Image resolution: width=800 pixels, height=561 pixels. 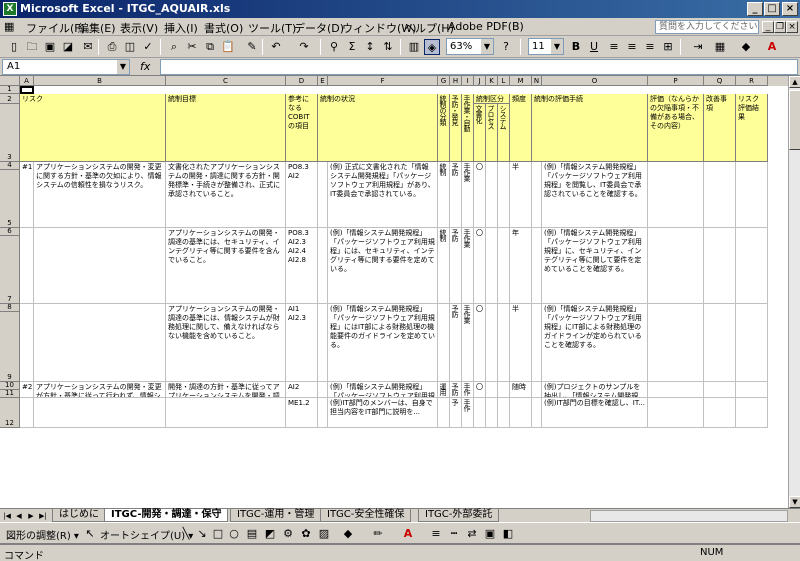 I want to click on frequency-value: 半, so click(x=521, y=343).